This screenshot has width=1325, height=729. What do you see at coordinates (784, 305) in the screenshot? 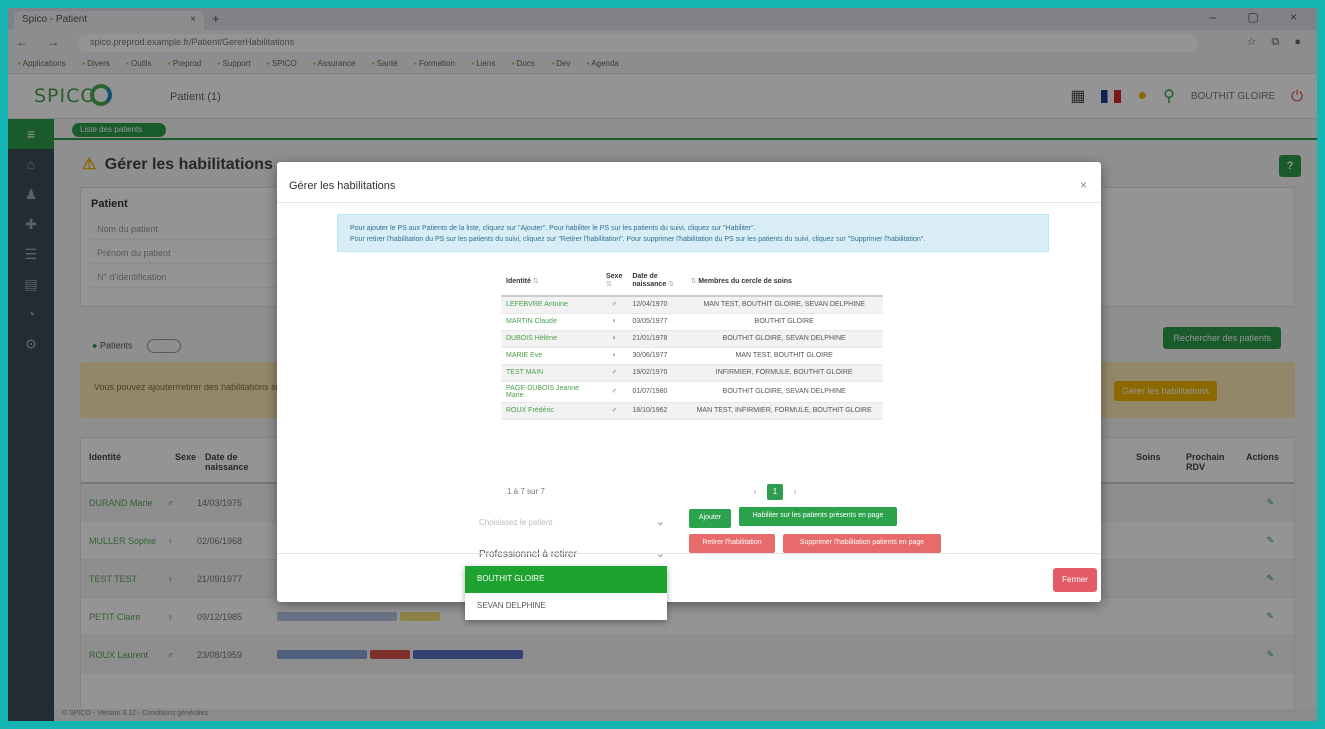
I see `cell-membres: MAN TEST, BOUTHIT GLOIRE, SEVAN DELPHINE` at bounding box center [784, 305].